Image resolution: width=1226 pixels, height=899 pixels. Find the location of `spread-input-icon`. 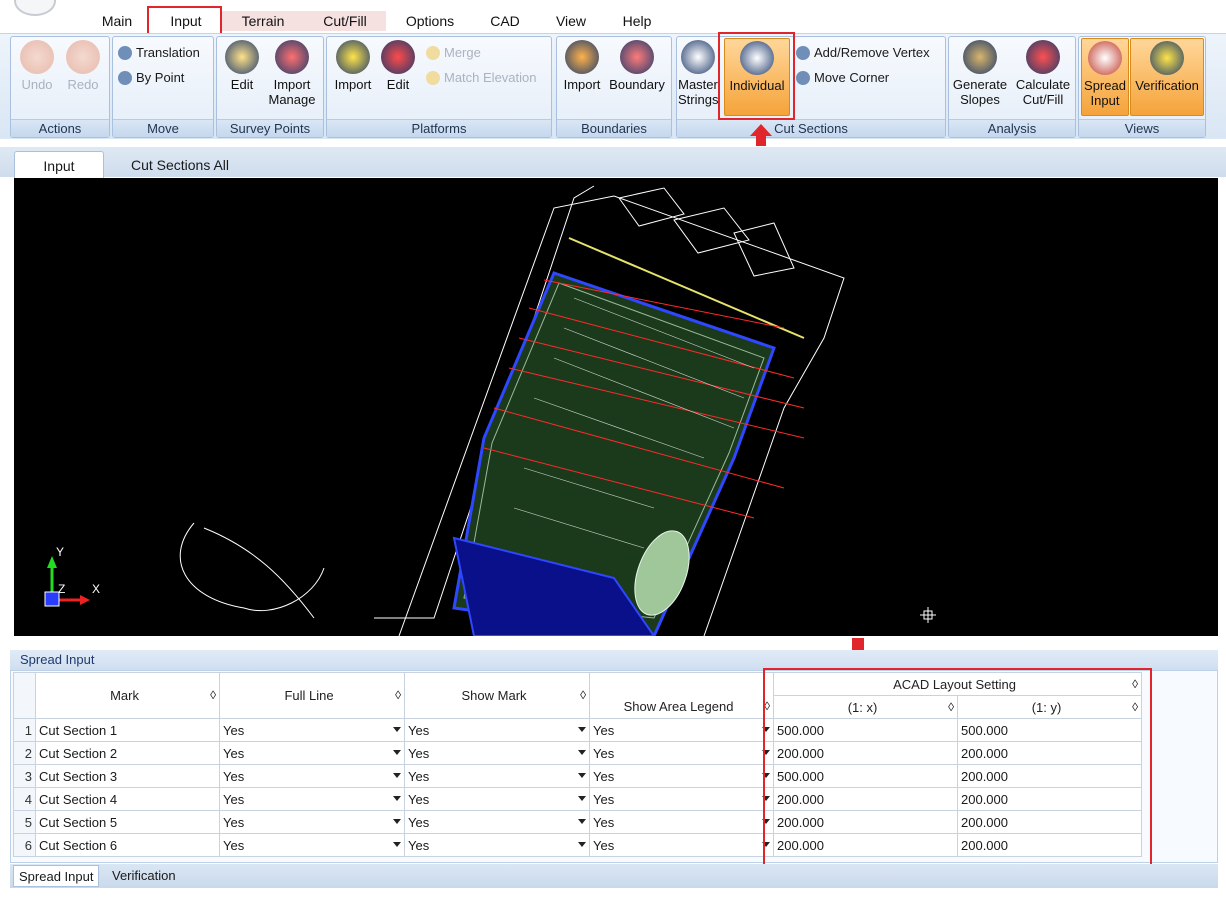

spread-input-icon is located at coordinates (1105, 58).